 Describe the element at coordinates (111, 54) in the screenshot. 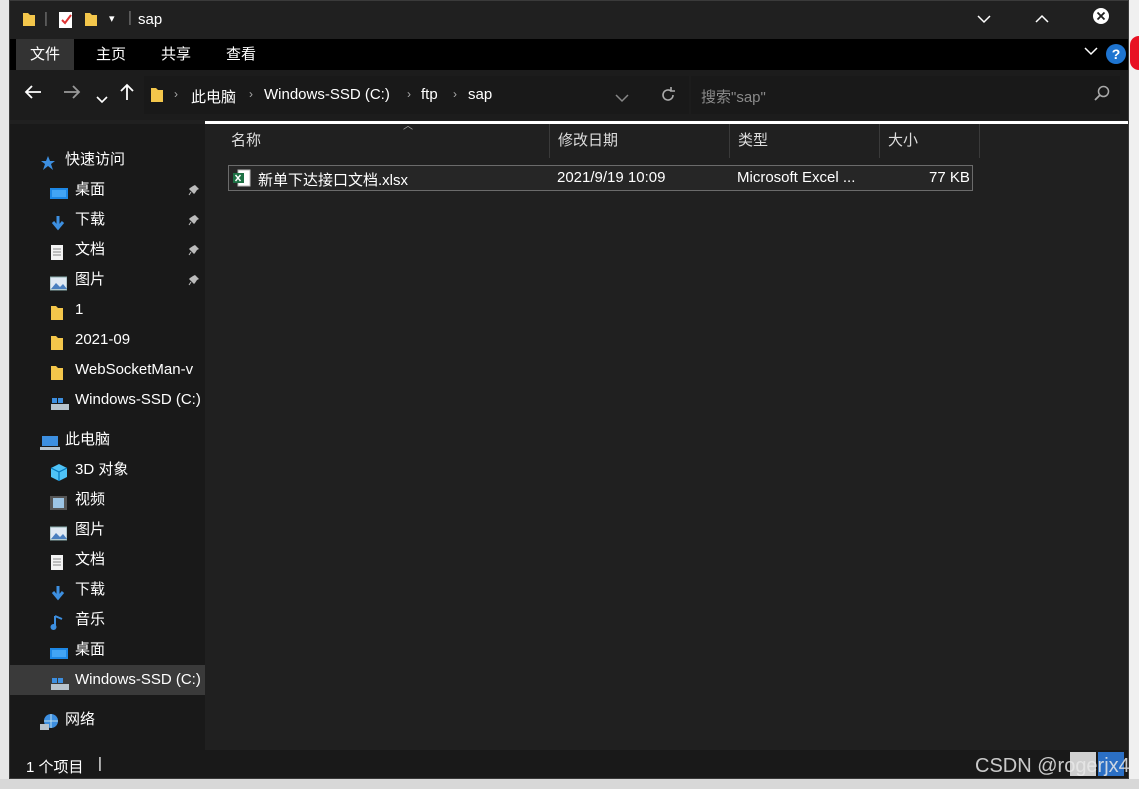

I see `tab-home: 主页` at that location.